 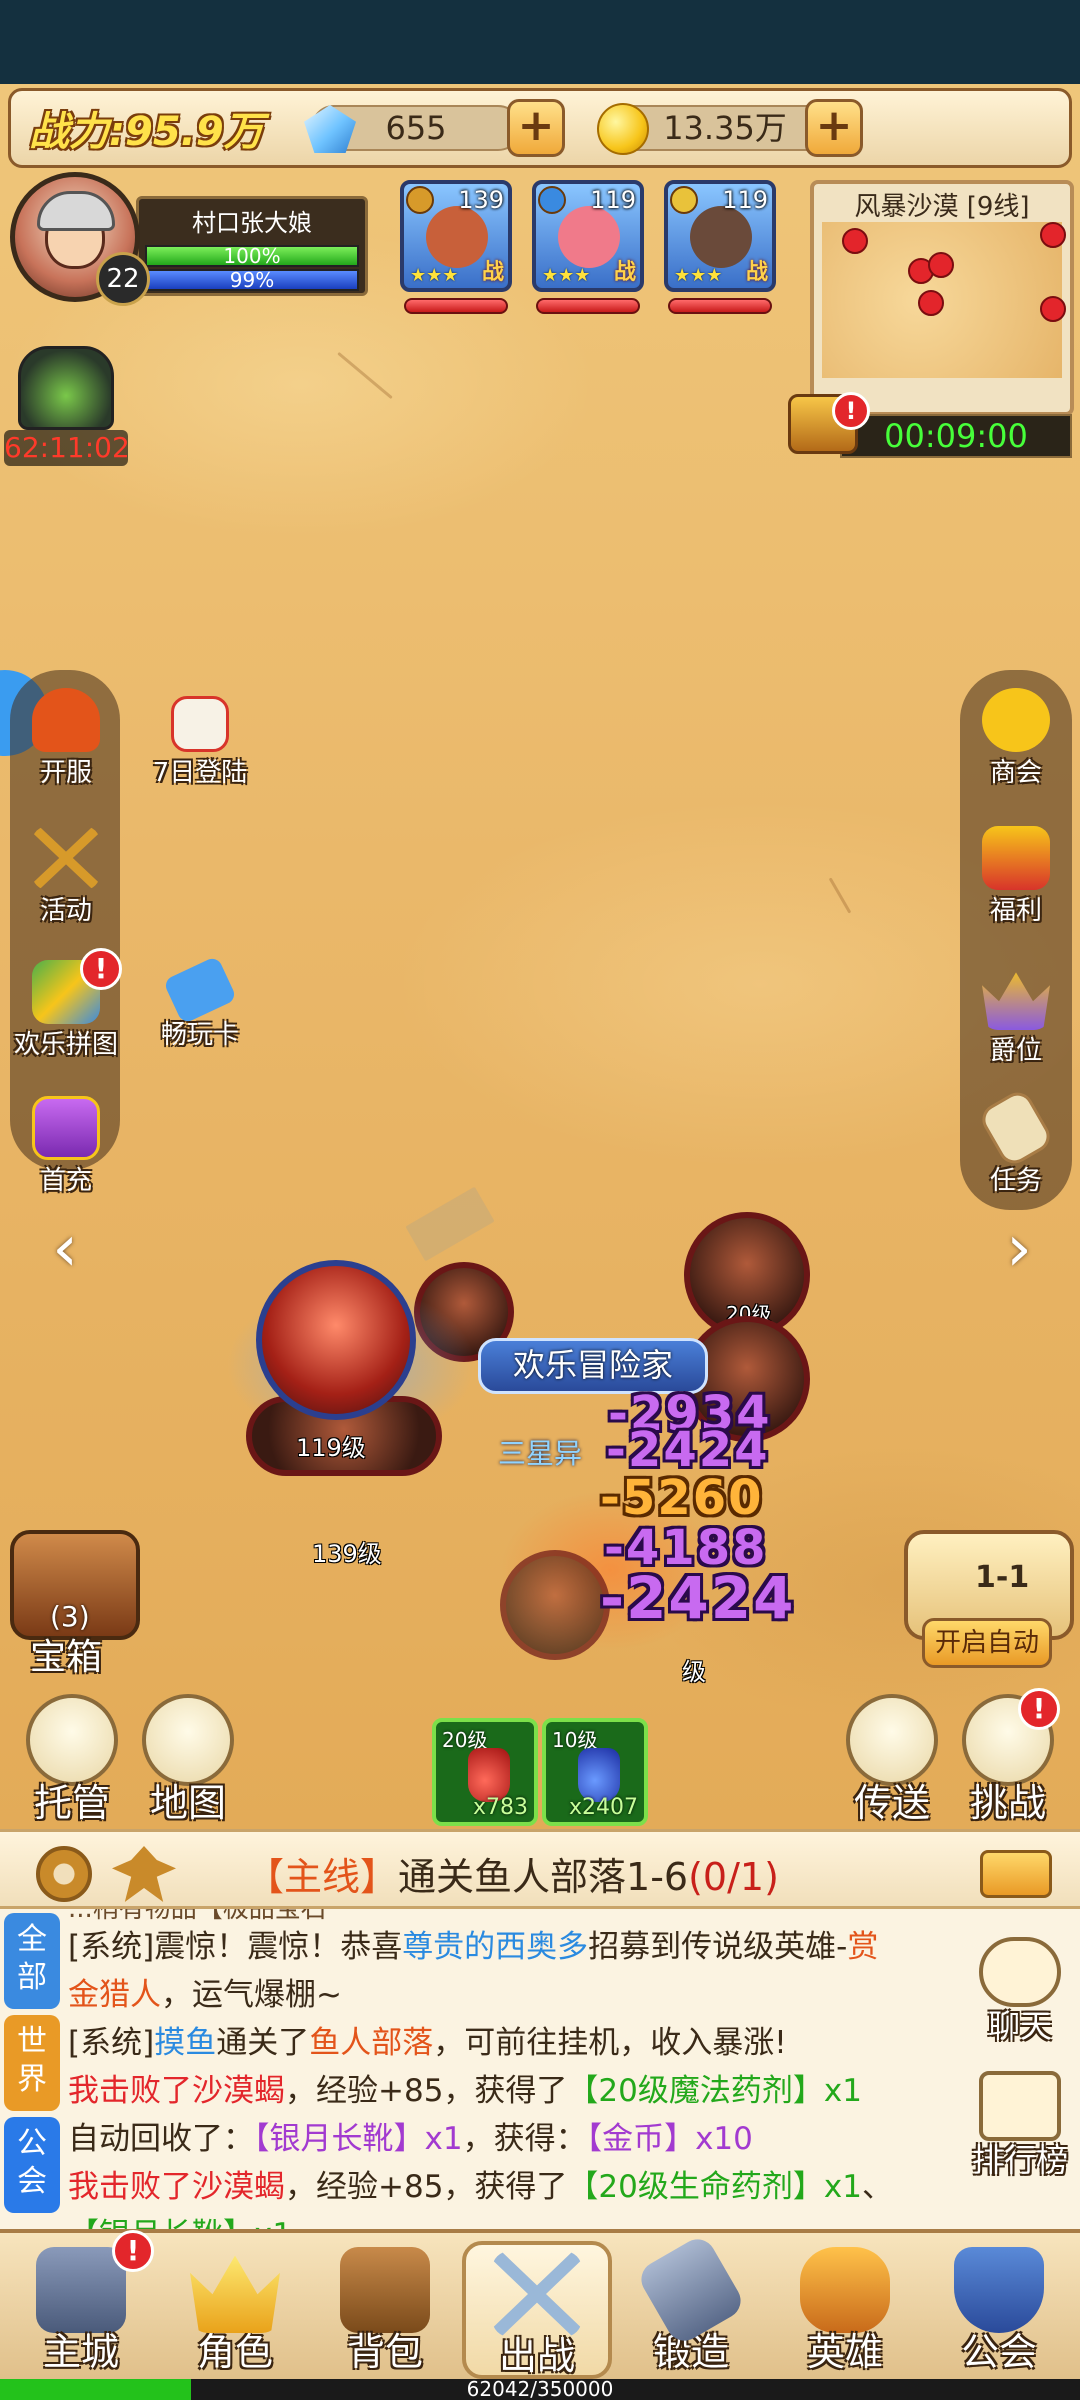 What do you see at coordinates (540, 1453) in the screenshot?
I see `star-title: 三星异` at bounding box center [540, 1453].